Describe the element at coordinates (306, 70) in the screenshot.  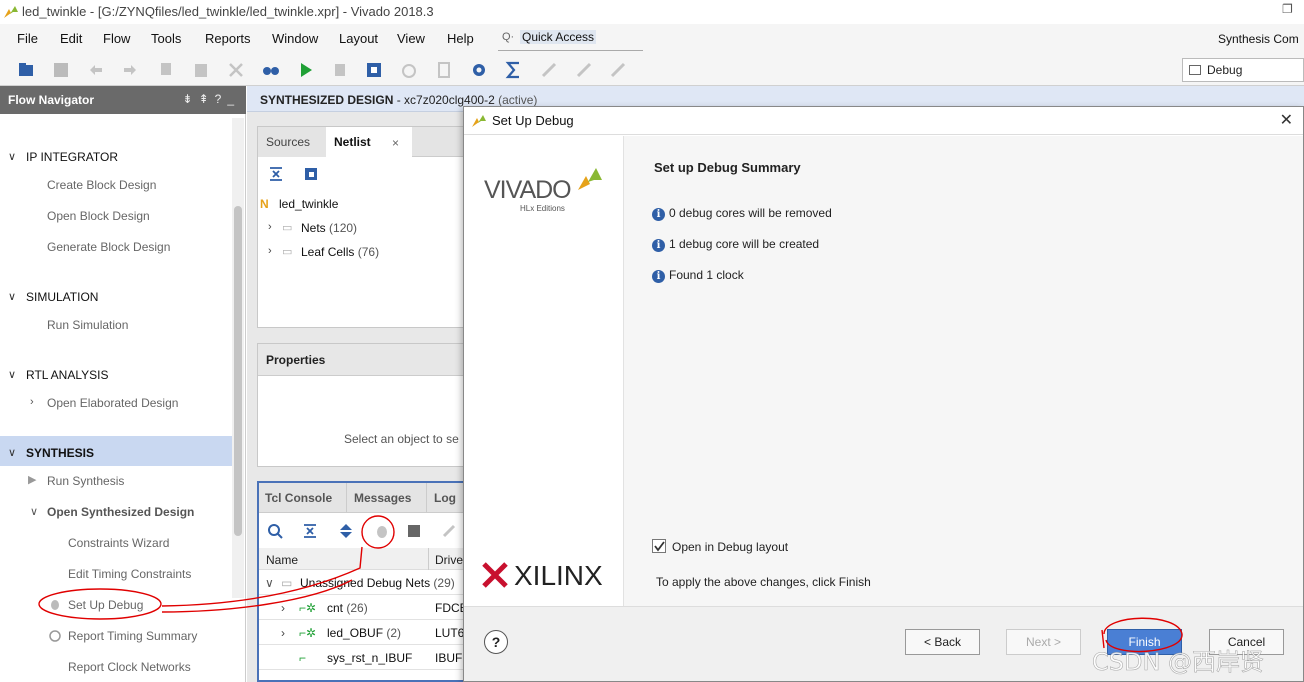
I see `run-icon` at that location.